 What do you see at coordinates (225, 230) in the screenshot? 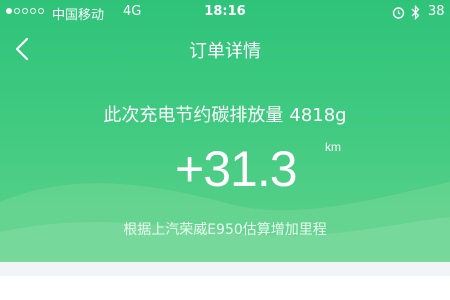
I see `estimate-note: 根据上汽荣威E950估算增加里程` at bounding box center [225, 230].